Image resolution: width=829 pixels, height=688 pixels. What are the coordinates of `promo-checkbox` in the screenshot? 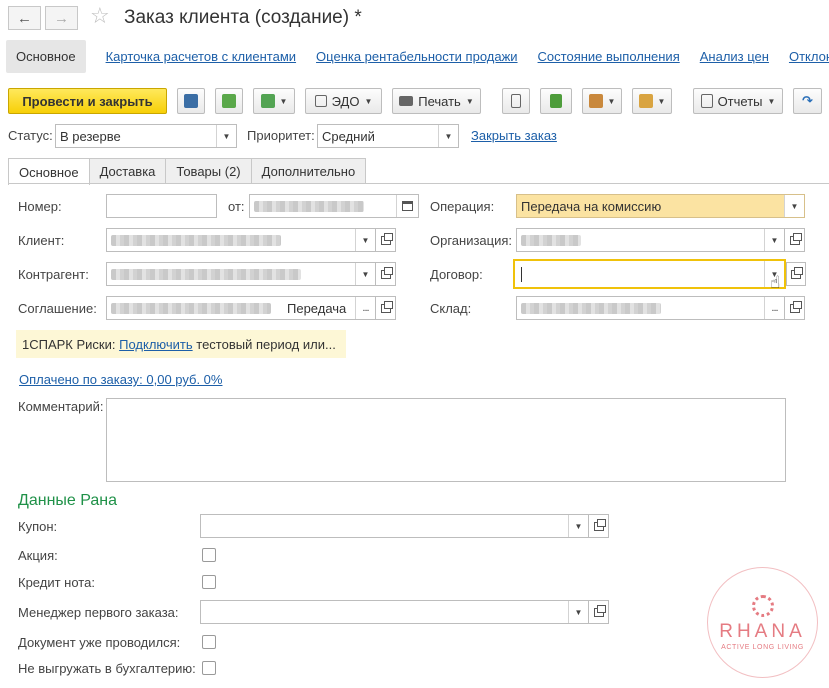 It's located at (209, 555).